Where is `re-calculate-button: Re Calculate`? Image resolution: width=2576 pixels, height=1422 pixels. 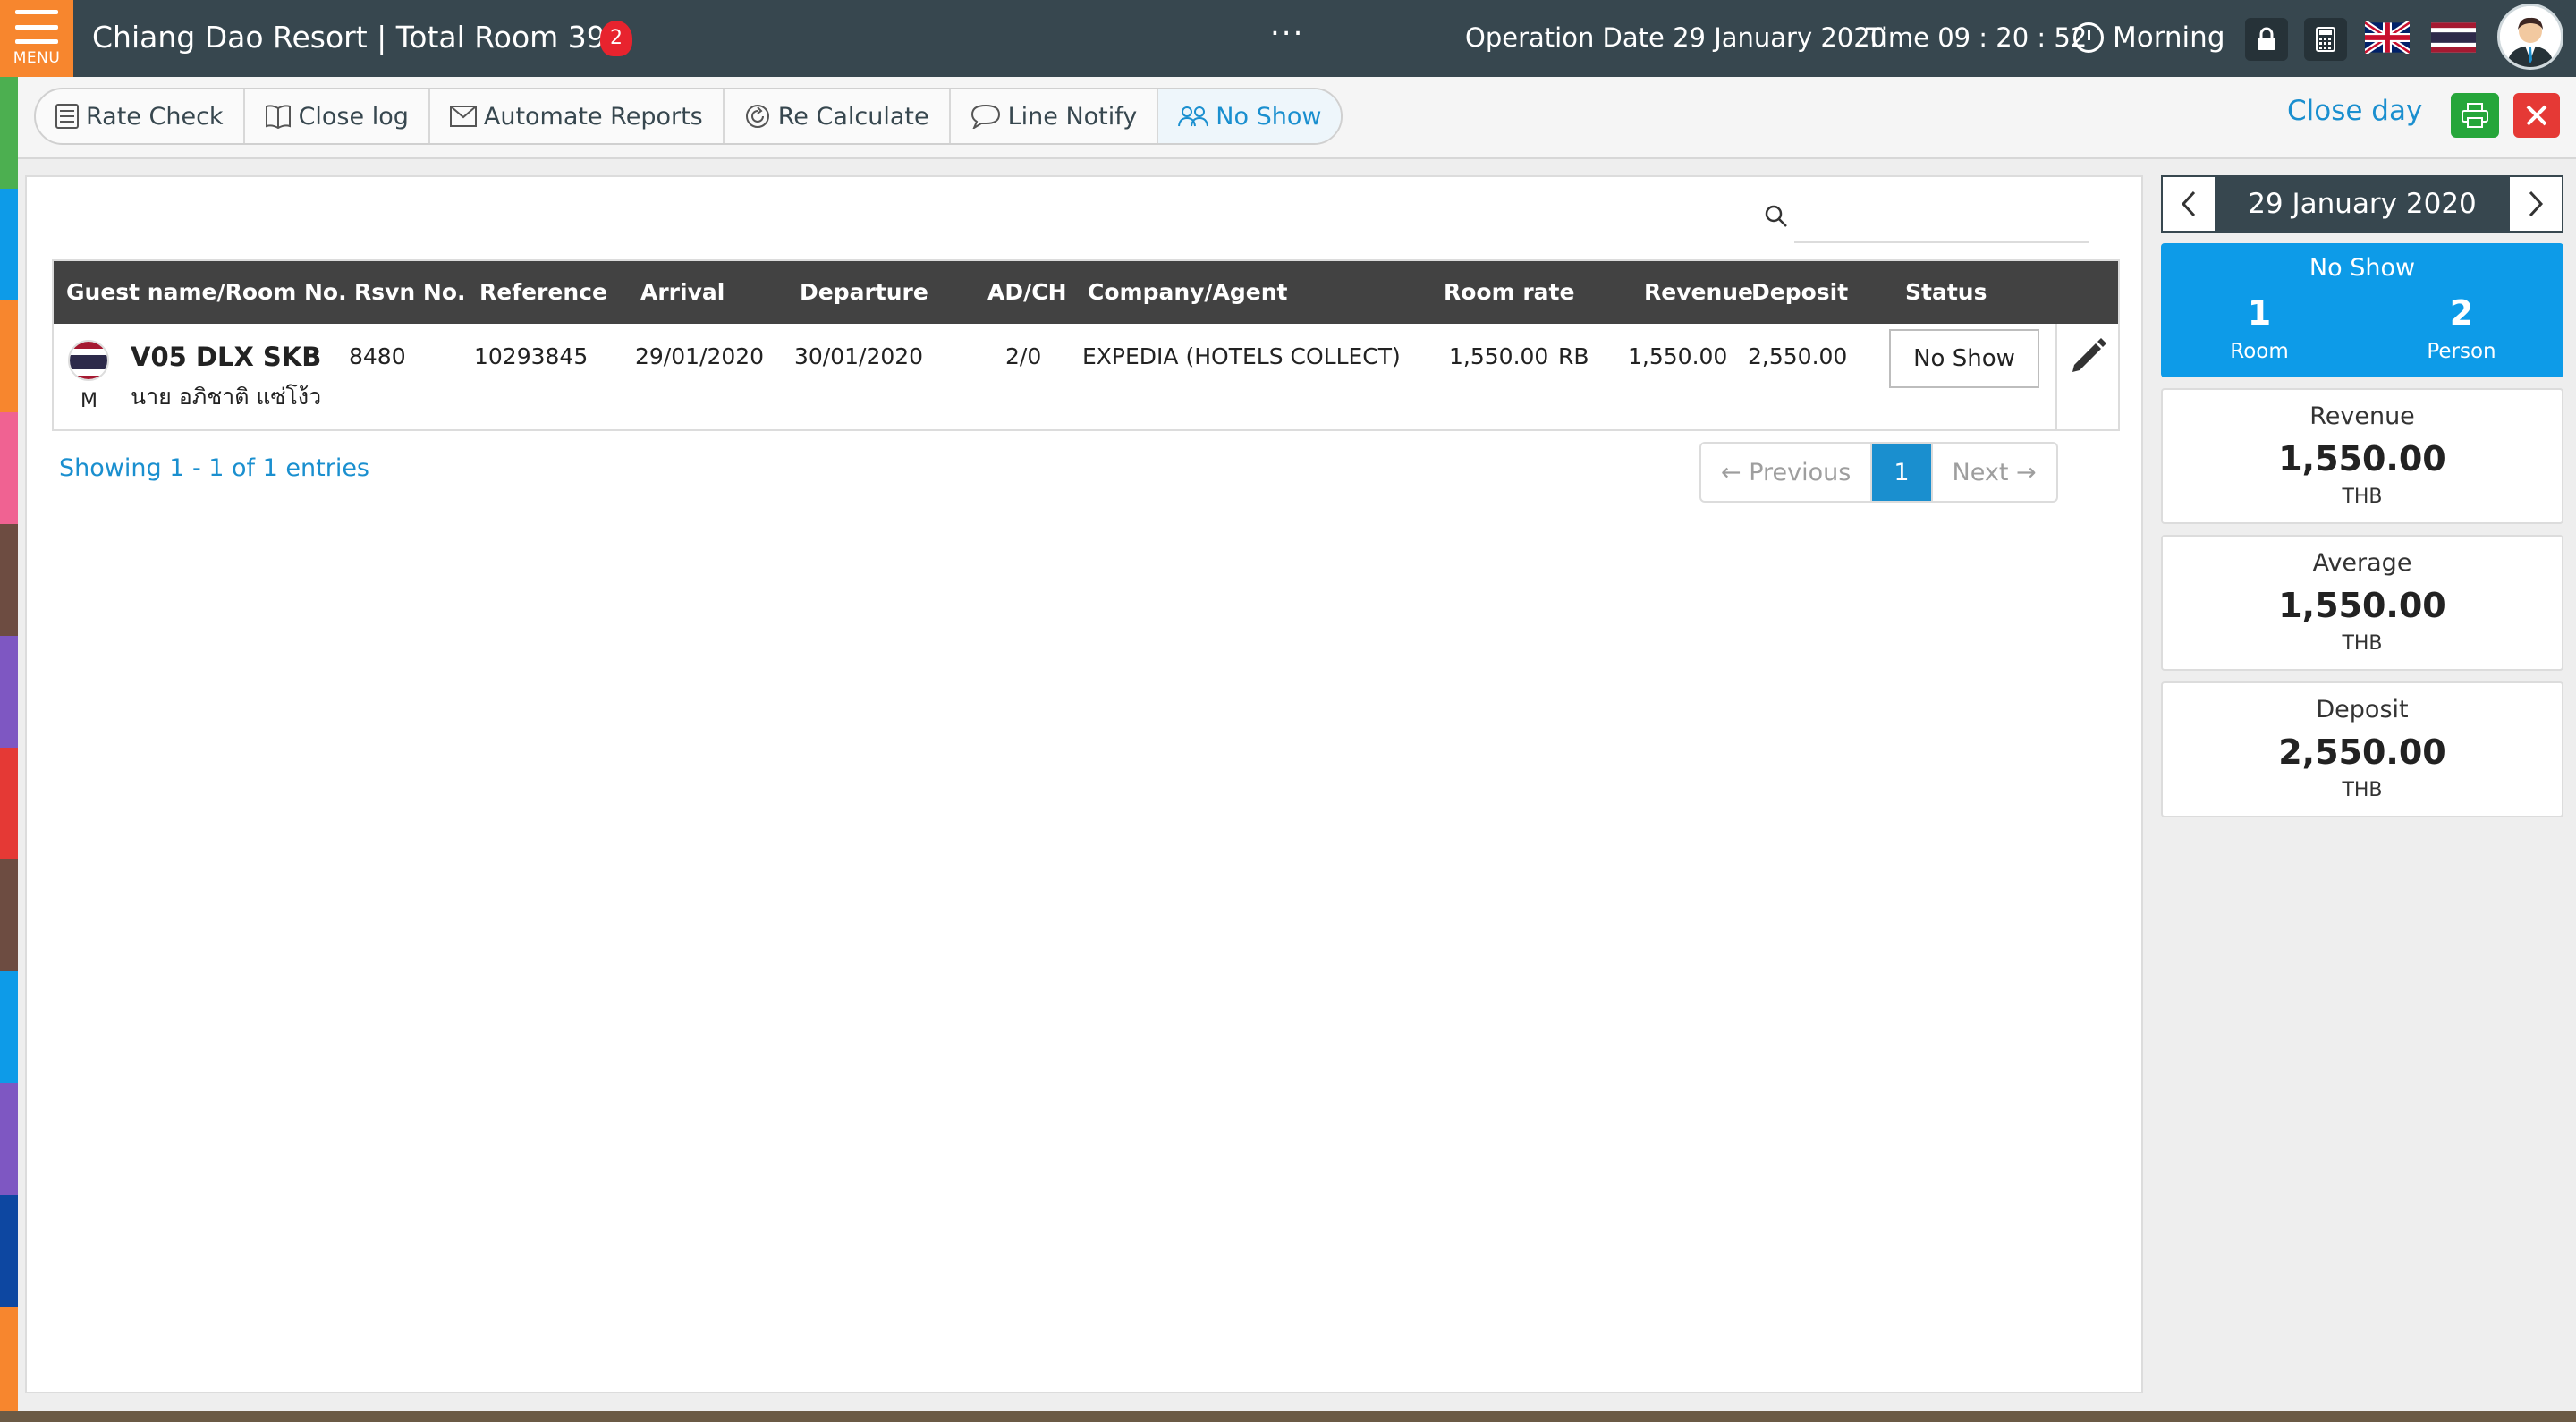 re-calculate-button: Re Calculate is located at coordinates (837, 116).